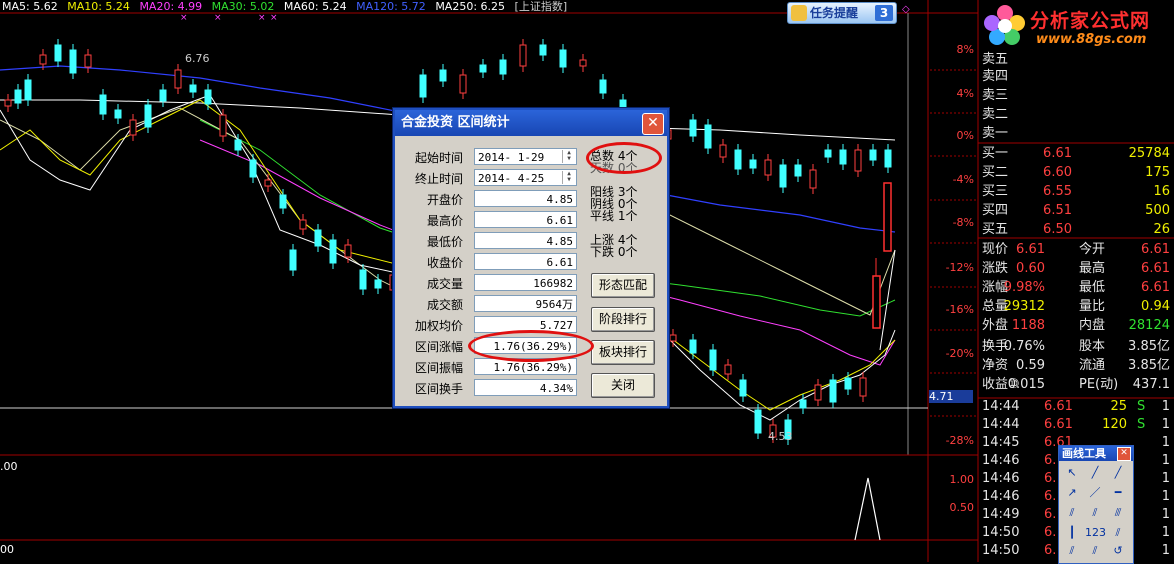  What do you see at coordinates (614, 216) in the screenshot?
I see `stat-flat: 平线 1个` at bounding box center [614, 216].